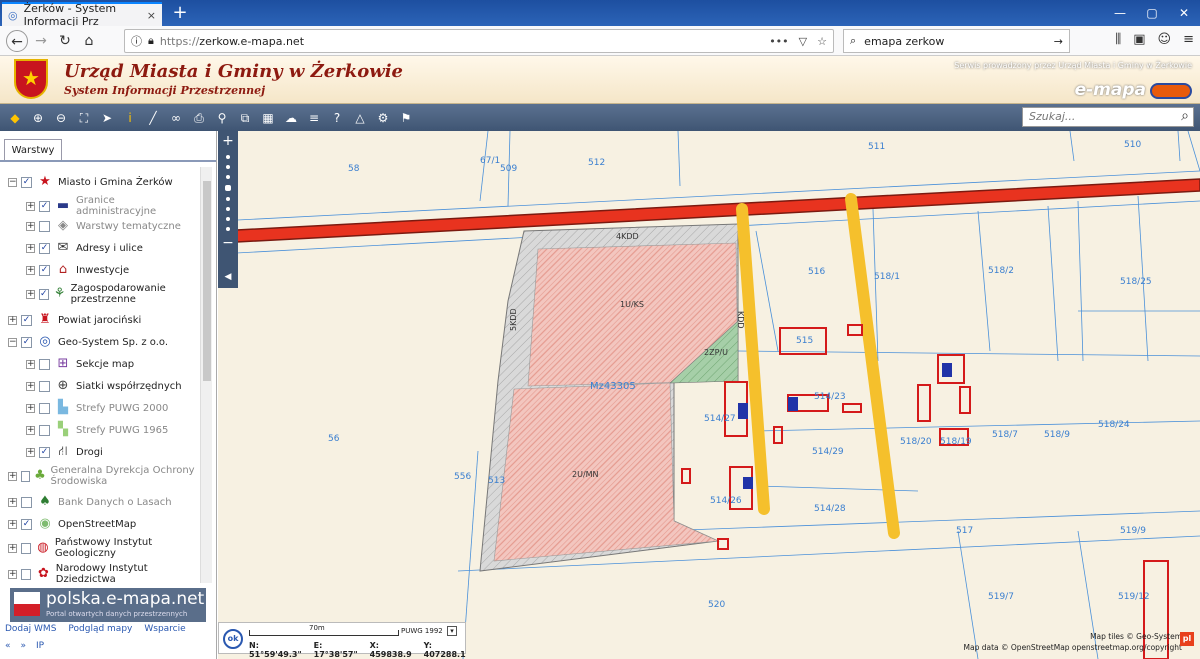  I want to click on layer-label: Adresy i ulice, so click(109, 248).